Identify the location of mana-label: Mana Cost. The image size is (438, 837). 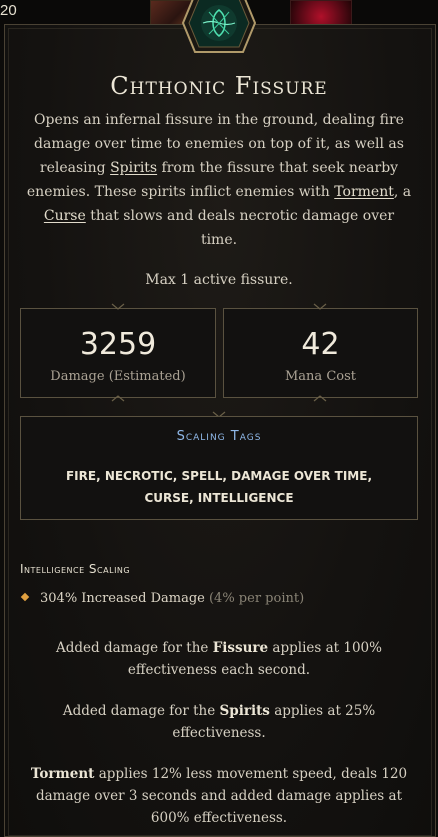
(320, 376).